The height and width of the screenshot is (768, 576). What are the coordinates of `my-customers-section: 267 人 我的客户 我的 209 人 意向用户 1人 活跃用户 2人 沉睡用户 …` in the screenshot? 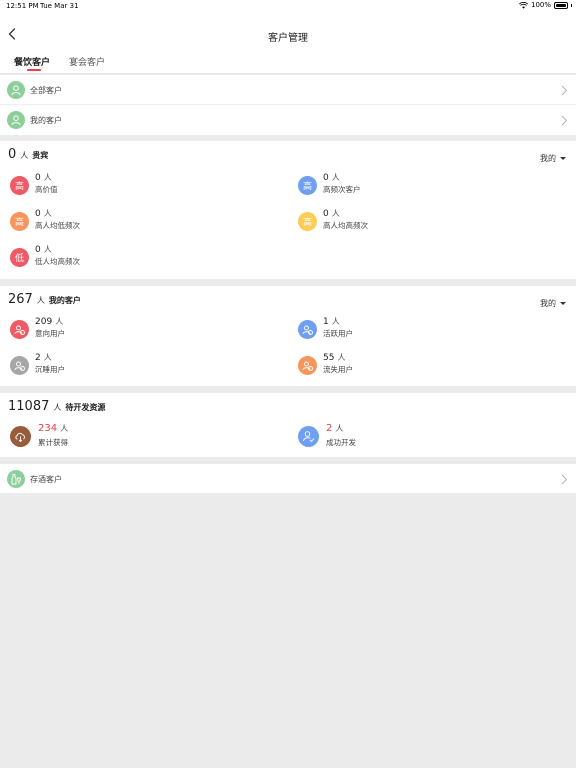 It's located at (288, 336).